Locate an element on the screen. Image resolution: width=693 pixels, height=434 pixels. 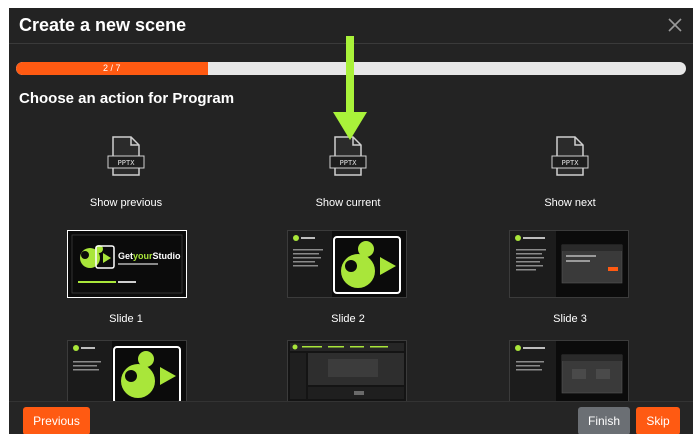
slide-card-2: Slide 2 is located at coordinates (348, 277).